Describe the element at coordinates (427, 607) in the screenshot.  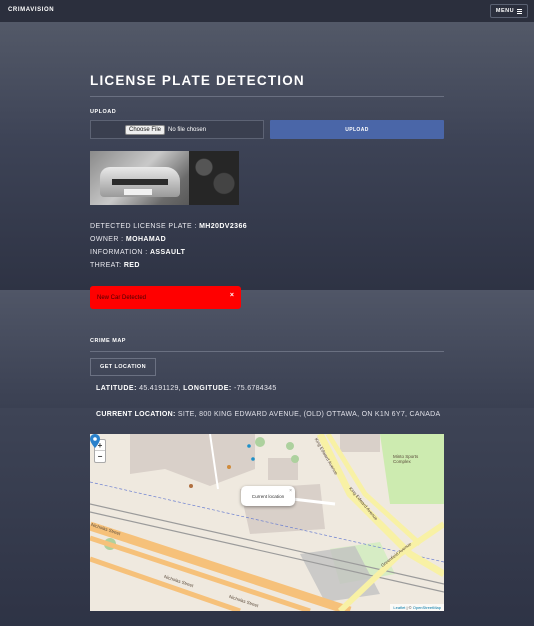
I see `osm-link: OpenStreetMap` at that location.